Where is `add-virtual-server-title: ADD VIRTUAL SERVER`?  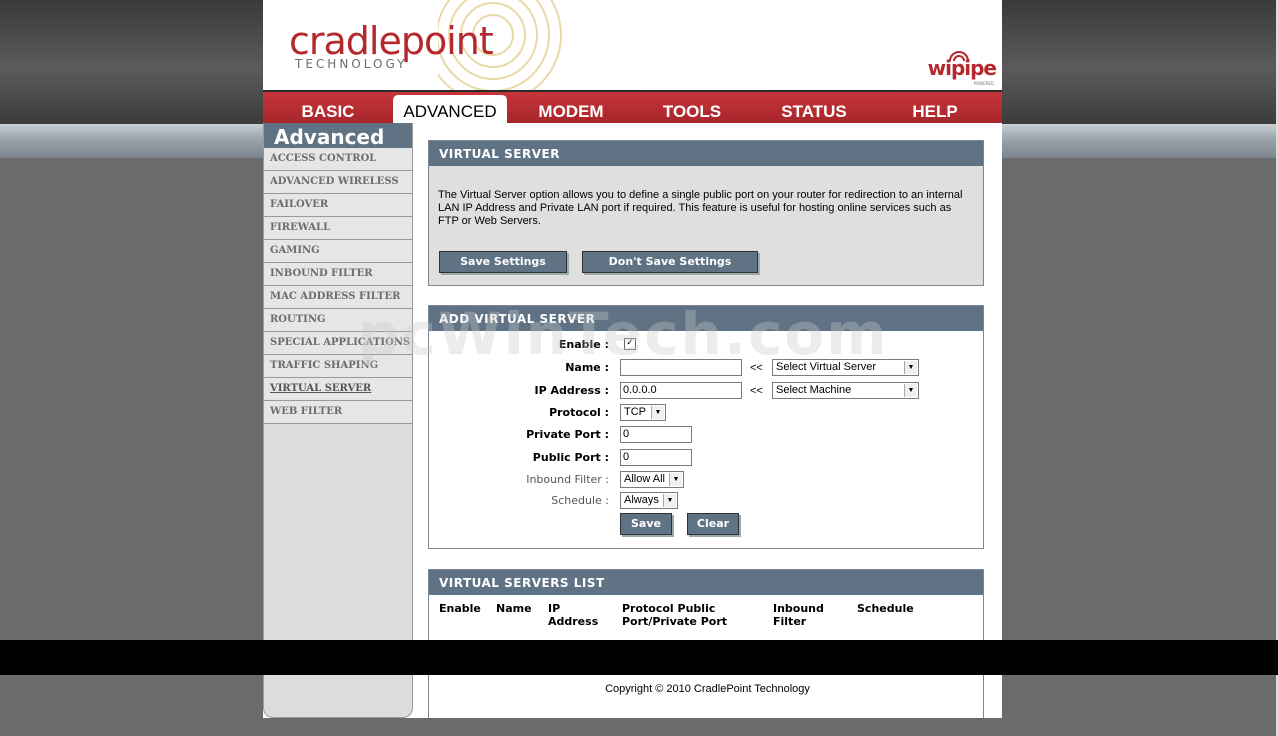
add-virtual-server-title: ADD VIRTUAL SERVER is located at coordinates (706, 318).